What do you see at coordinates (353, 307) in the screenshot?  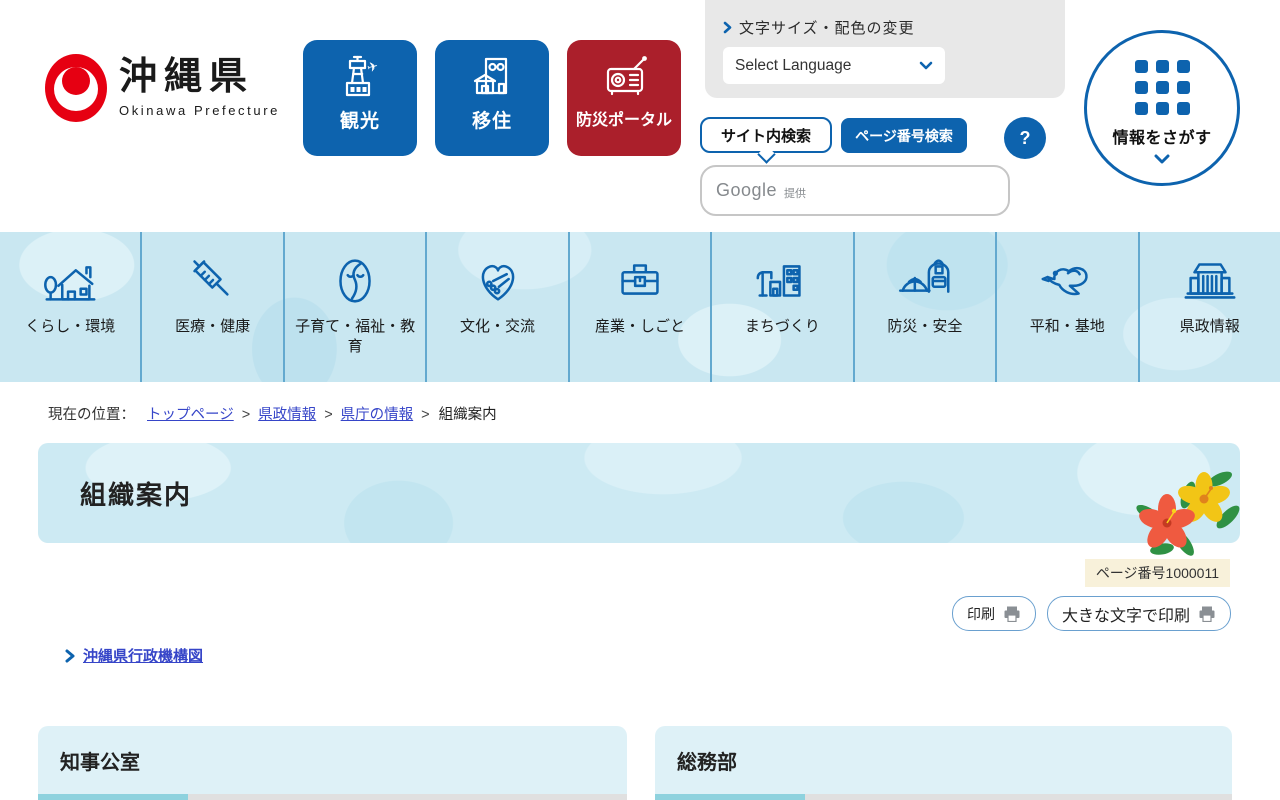 I see `nav-item-kosodate: 子育て・福祉・教育` at bounding box center [353, 307].